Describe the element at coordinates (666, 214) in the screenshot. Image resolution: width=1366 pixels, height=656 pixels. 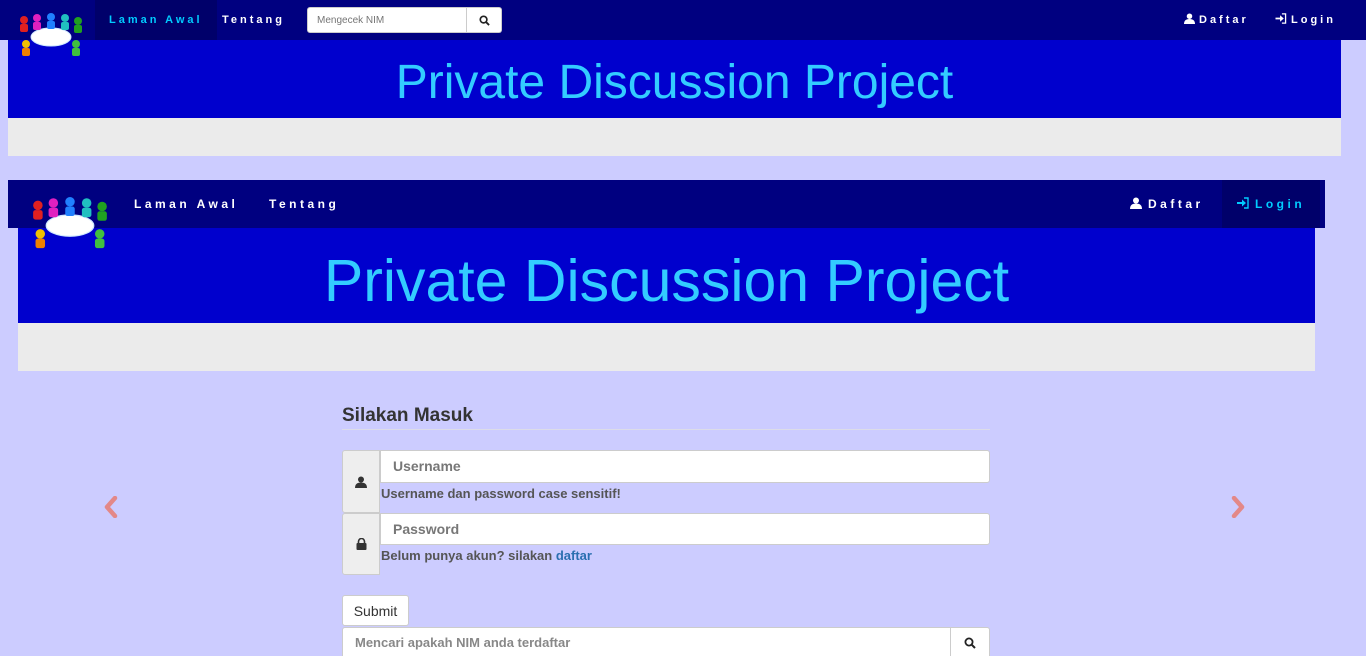
I see `secondary-navbar: Laman Awal Tentang Daftar Login` at that location.